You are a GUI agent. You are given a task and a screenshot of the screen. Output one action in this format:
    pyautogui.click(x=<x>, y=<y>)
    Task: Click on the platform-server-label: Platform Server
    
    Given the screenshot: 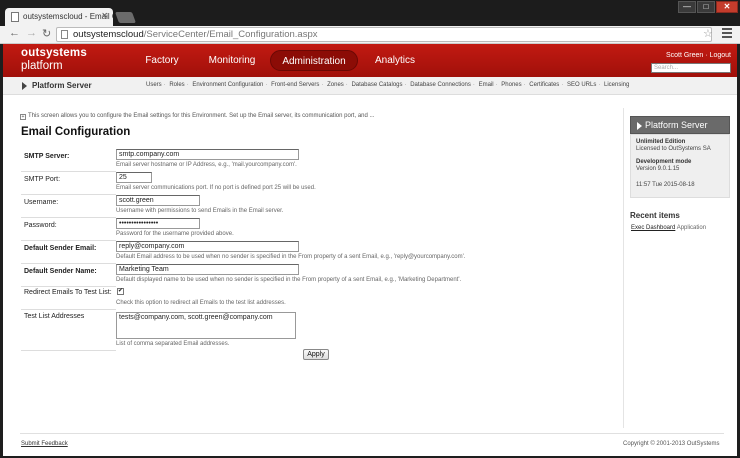 What is the action you would take?
    pyautogui.click(x=62, y=85)
    